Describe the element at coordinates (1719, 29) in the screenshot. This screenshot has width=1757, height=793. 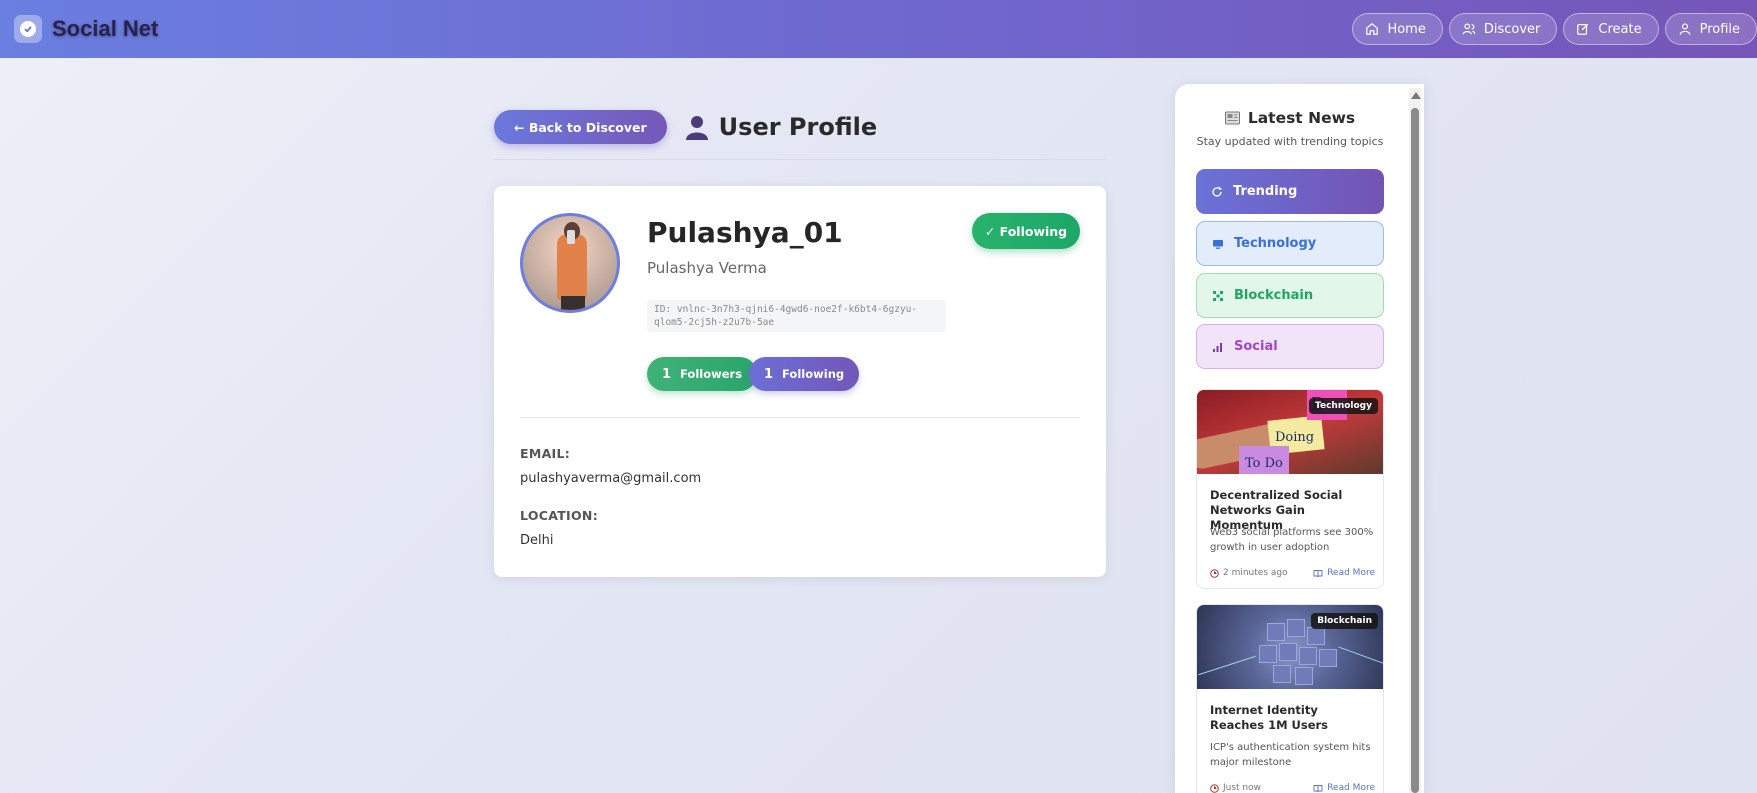
I see `nav-profile-label: Profile` at that location.